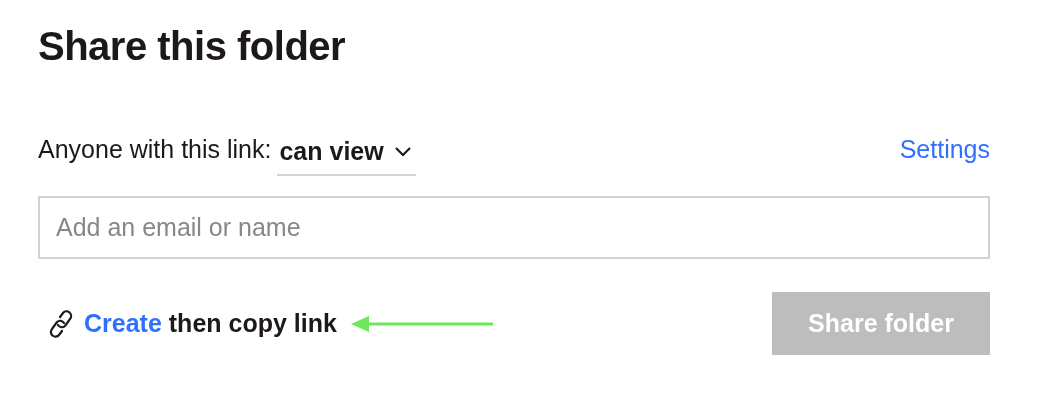  What do you see at coordinates (944, 149) in the screenshot?
I see `settings-link: Settings` at bounding box center [944, 149].